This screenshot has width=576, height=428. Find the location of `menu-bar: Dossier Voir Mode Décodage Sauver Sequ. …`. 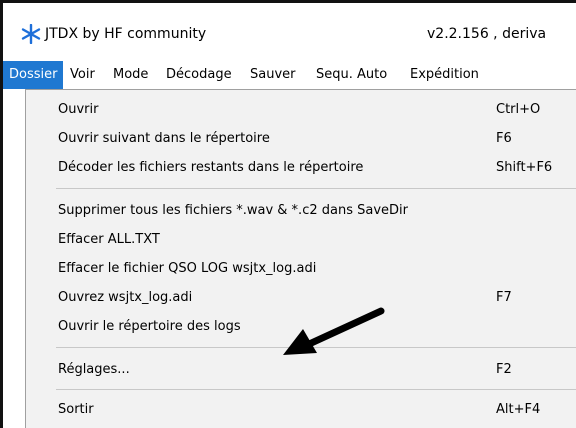

menu-bar: Dossier Voir Mode Décodage Sauver Sequ. … is located at coordinates (289, 75).